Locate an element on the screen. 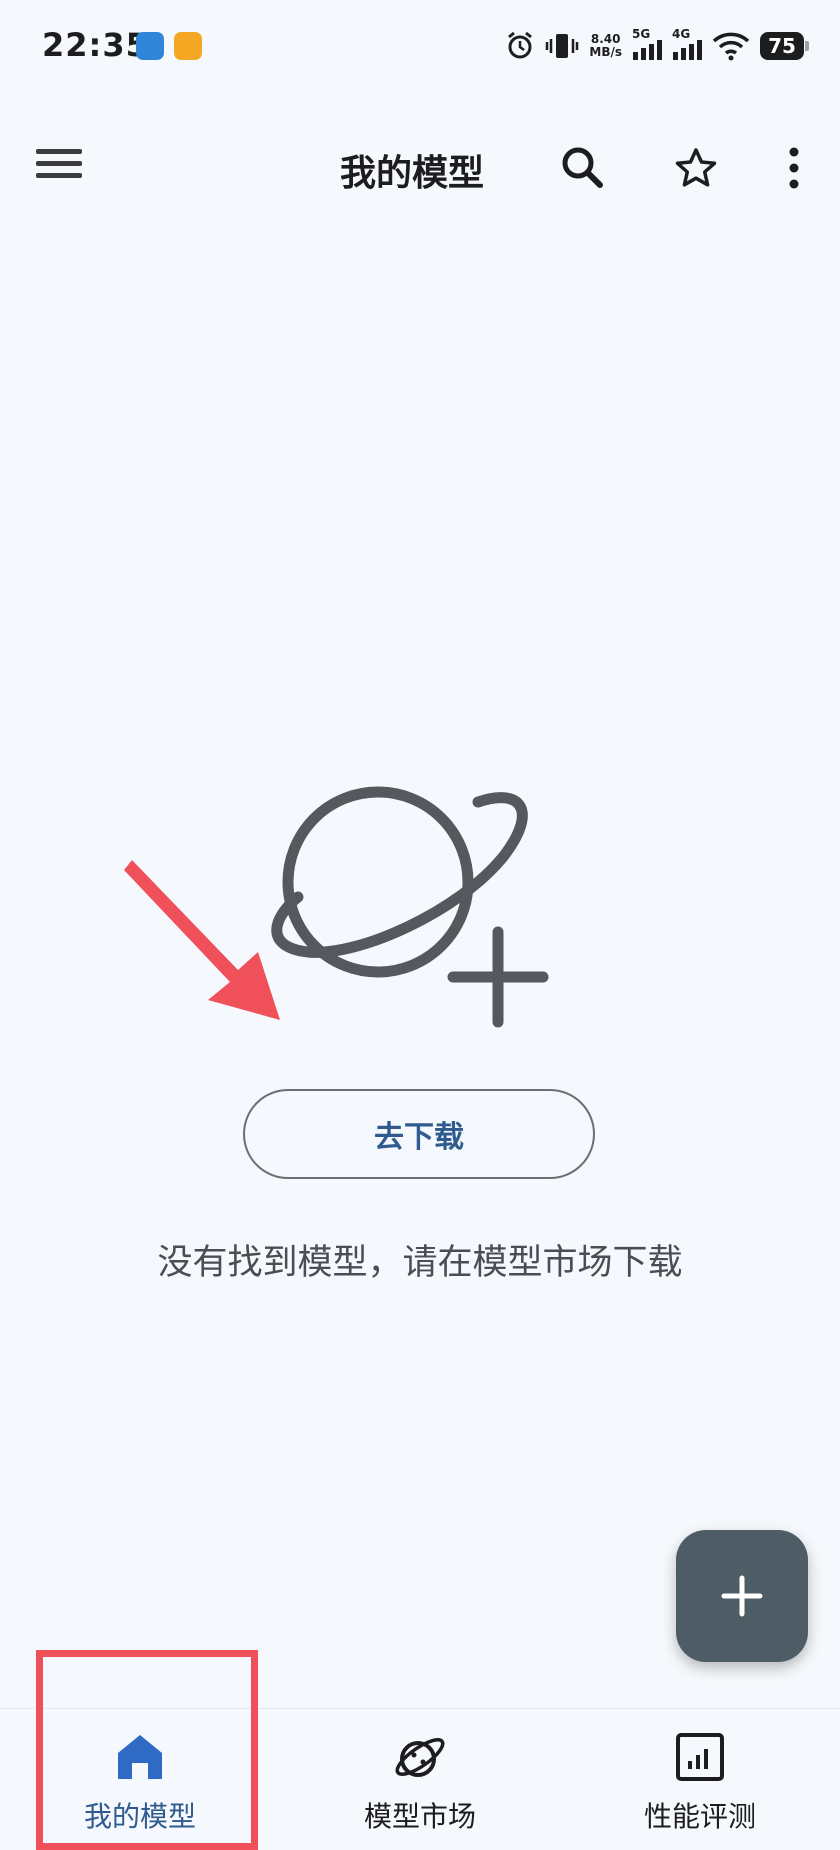  status-bar: 22:35 8.40 MB/s 5G 4G 75 is located at coordinates (420, 48).